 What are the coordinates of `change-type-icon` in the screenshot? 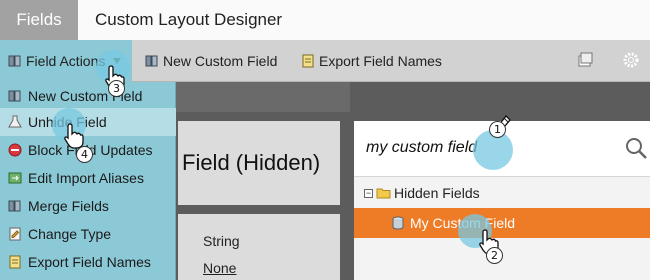 It's located at (15, 234).